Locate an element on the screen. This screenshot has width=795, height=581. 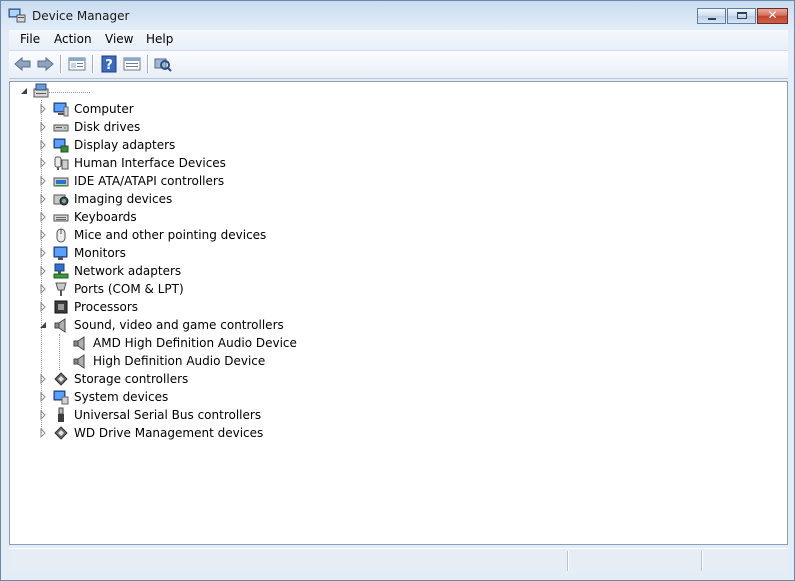
usb-icon is located at coordinates (61, 414).